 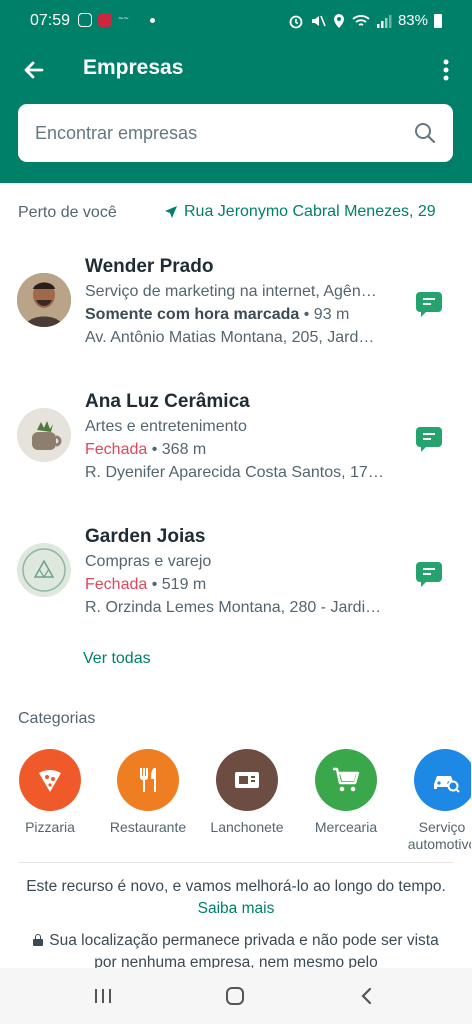 What do you see at coordinates (331, 314) in the screenshot?
I see `business-distance: 93 m` at bounding box center [331, 314].